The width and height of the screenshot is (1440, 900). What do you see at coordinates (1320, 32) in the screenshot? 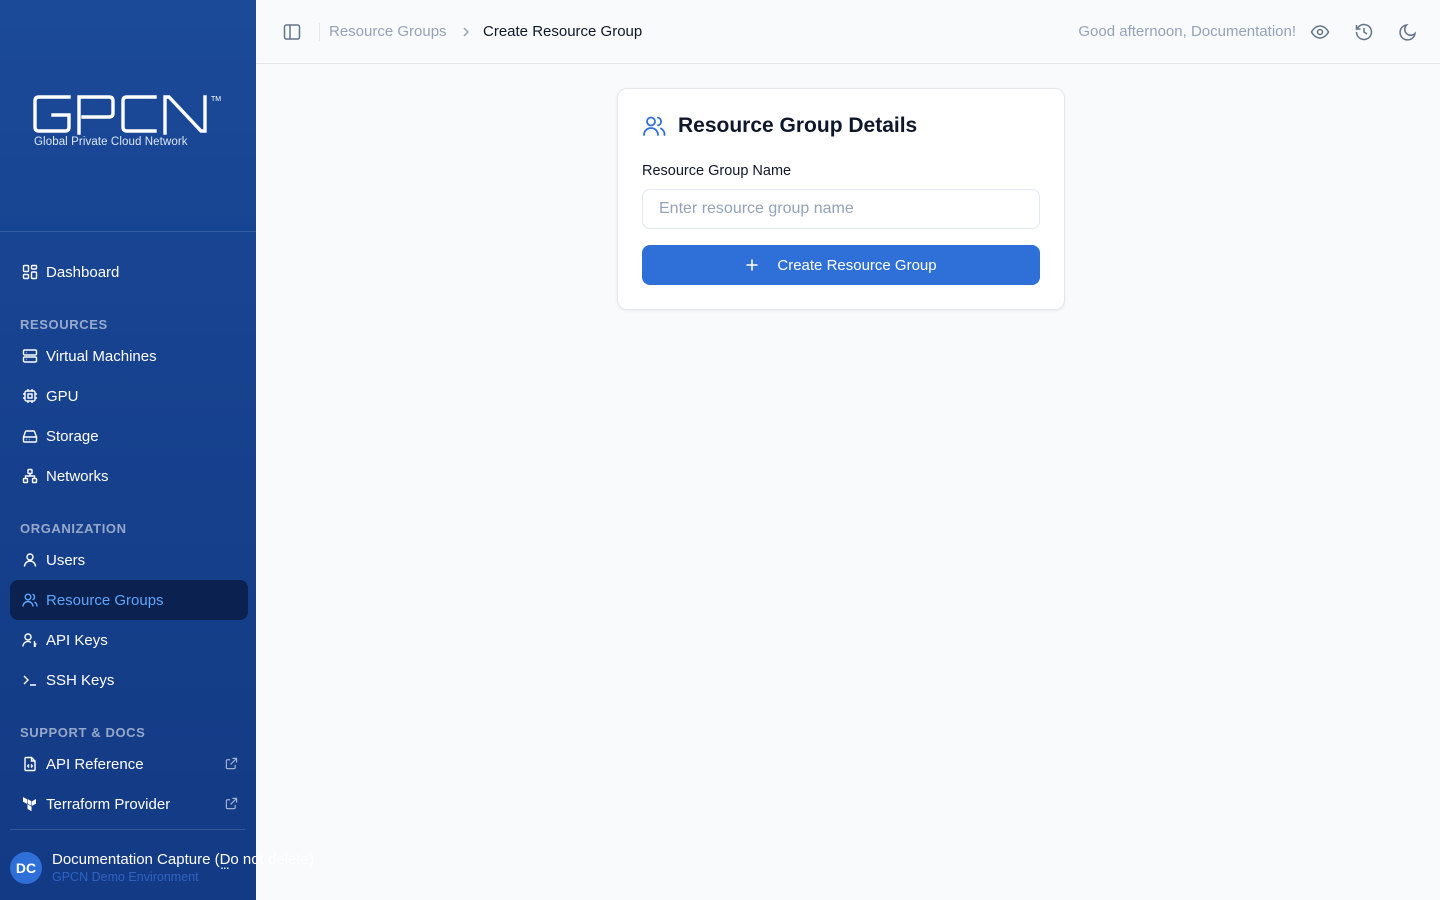
I see `eye-icon` at bounding box center [1320, 32].